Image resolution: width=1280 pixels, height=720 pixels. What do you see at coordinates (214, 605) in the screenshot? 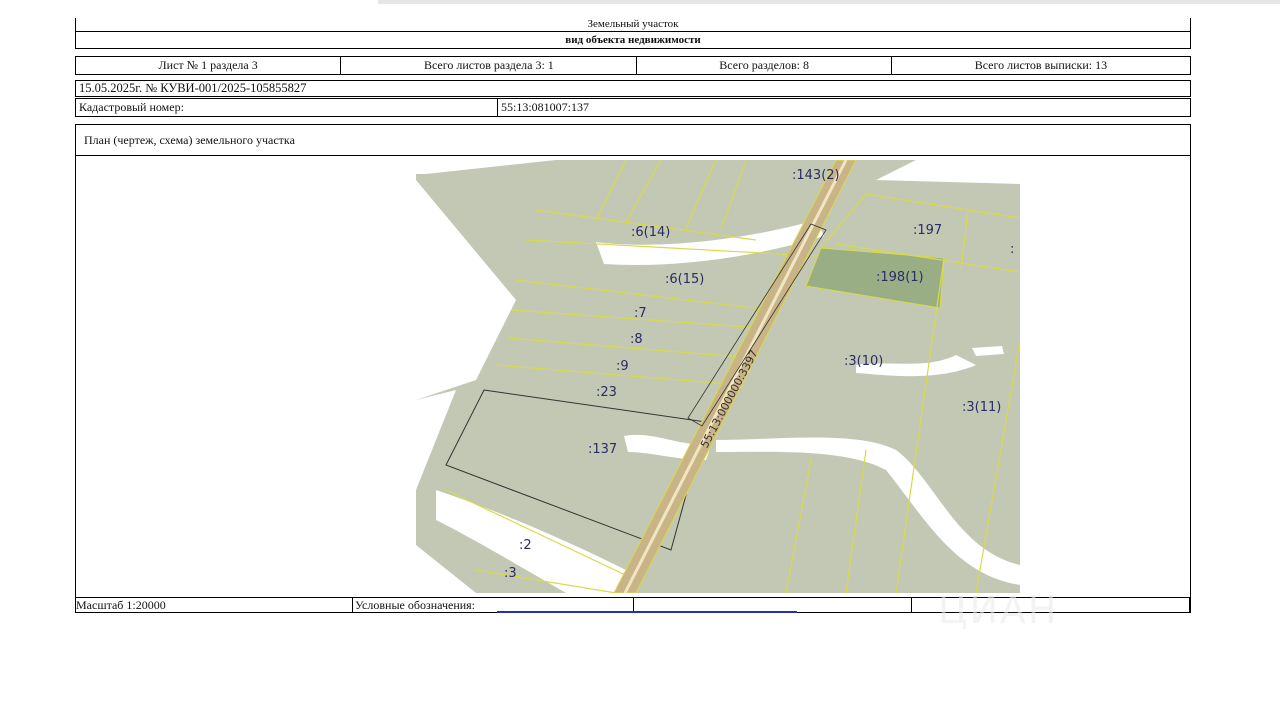
I see `map-scale: Масштаб 1:20000` at bounding box center [214, 605].